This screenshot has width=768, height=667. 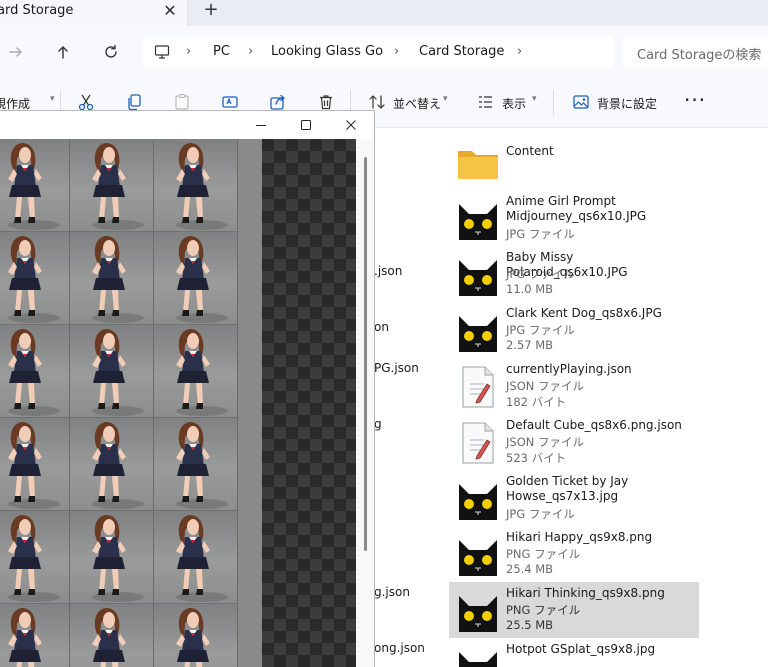 What do you see at coordinates (221, 51) in the screenshot?
I see `breadcrumb-pc: PC` at bounding box center [221, 51].